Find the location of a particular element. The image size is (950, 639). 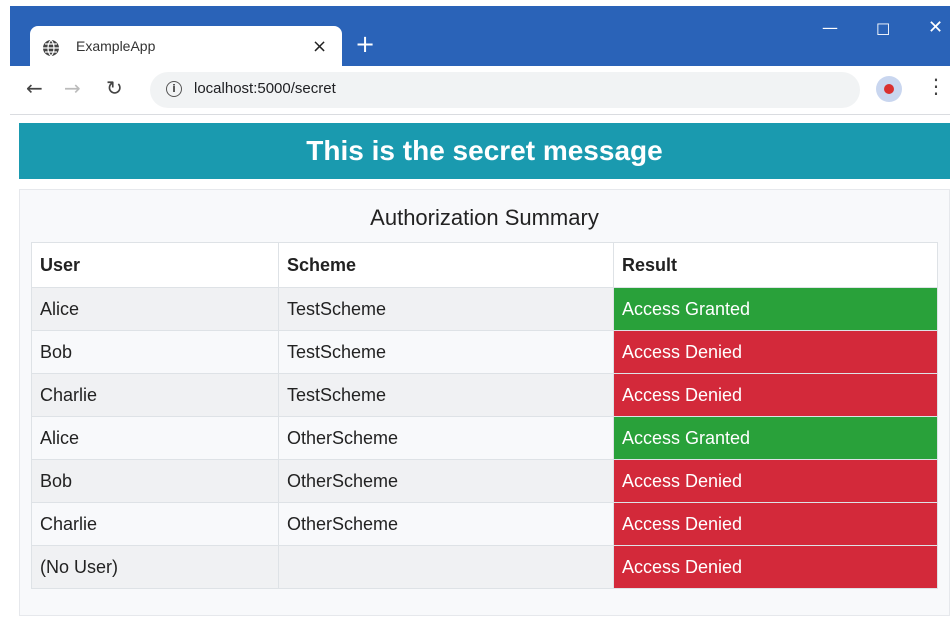

url-text: localhost:5000/secret is located at coordinates (265, 88).